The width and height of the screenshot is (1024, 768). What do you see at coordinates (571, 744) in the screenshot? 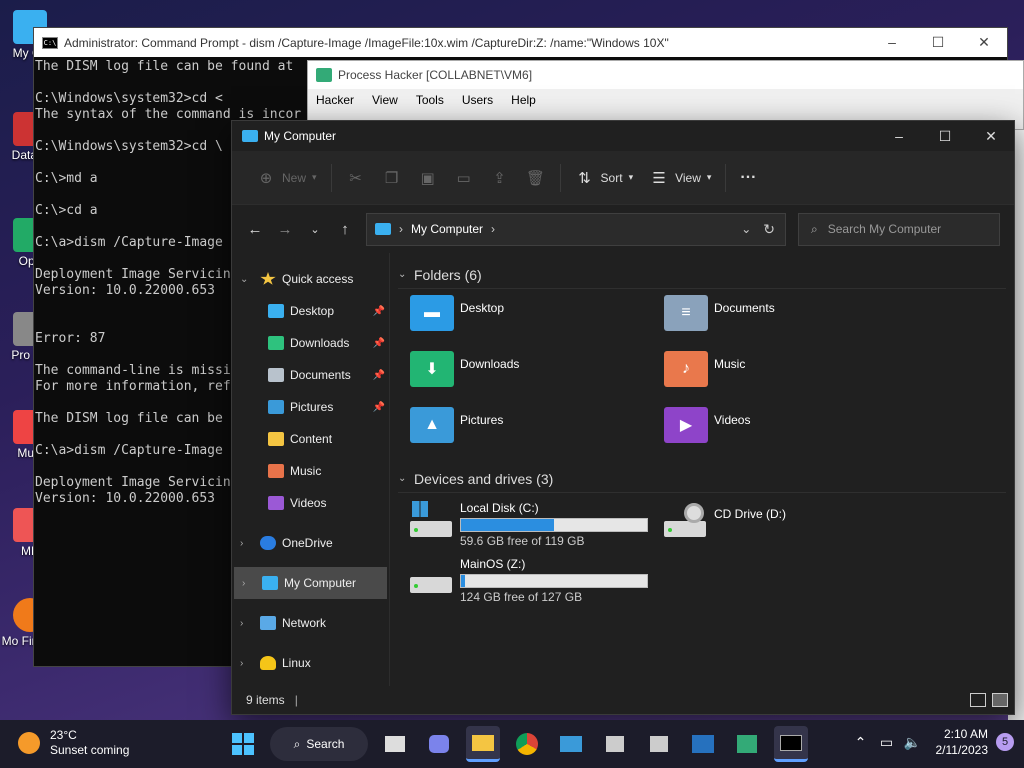
I see `remote-desktop-button` at bounding box center [571, 744].